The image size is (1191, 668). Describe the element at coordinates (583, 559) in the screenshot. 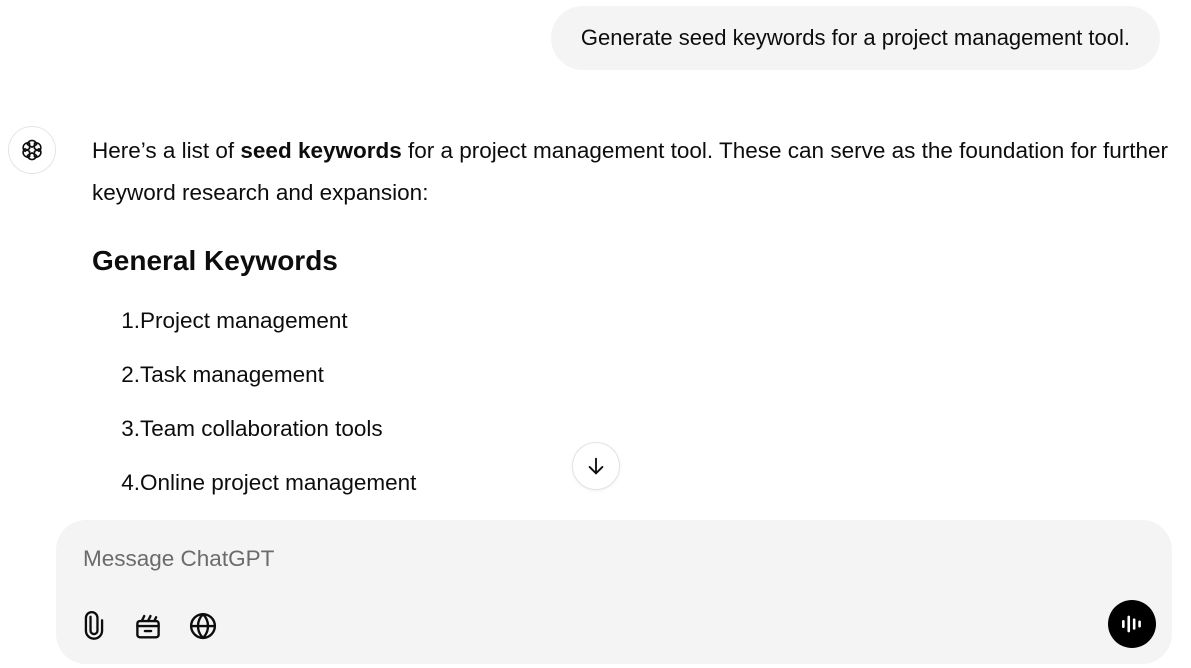

I see `message-input` at that location.